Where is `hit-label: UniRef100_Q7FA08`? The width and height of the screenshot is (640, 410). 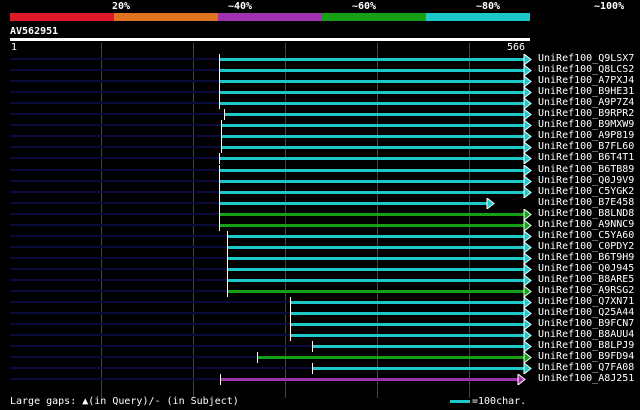
hit-label: UniRef100_Q7FA08 is located at coordinates (586, 367).